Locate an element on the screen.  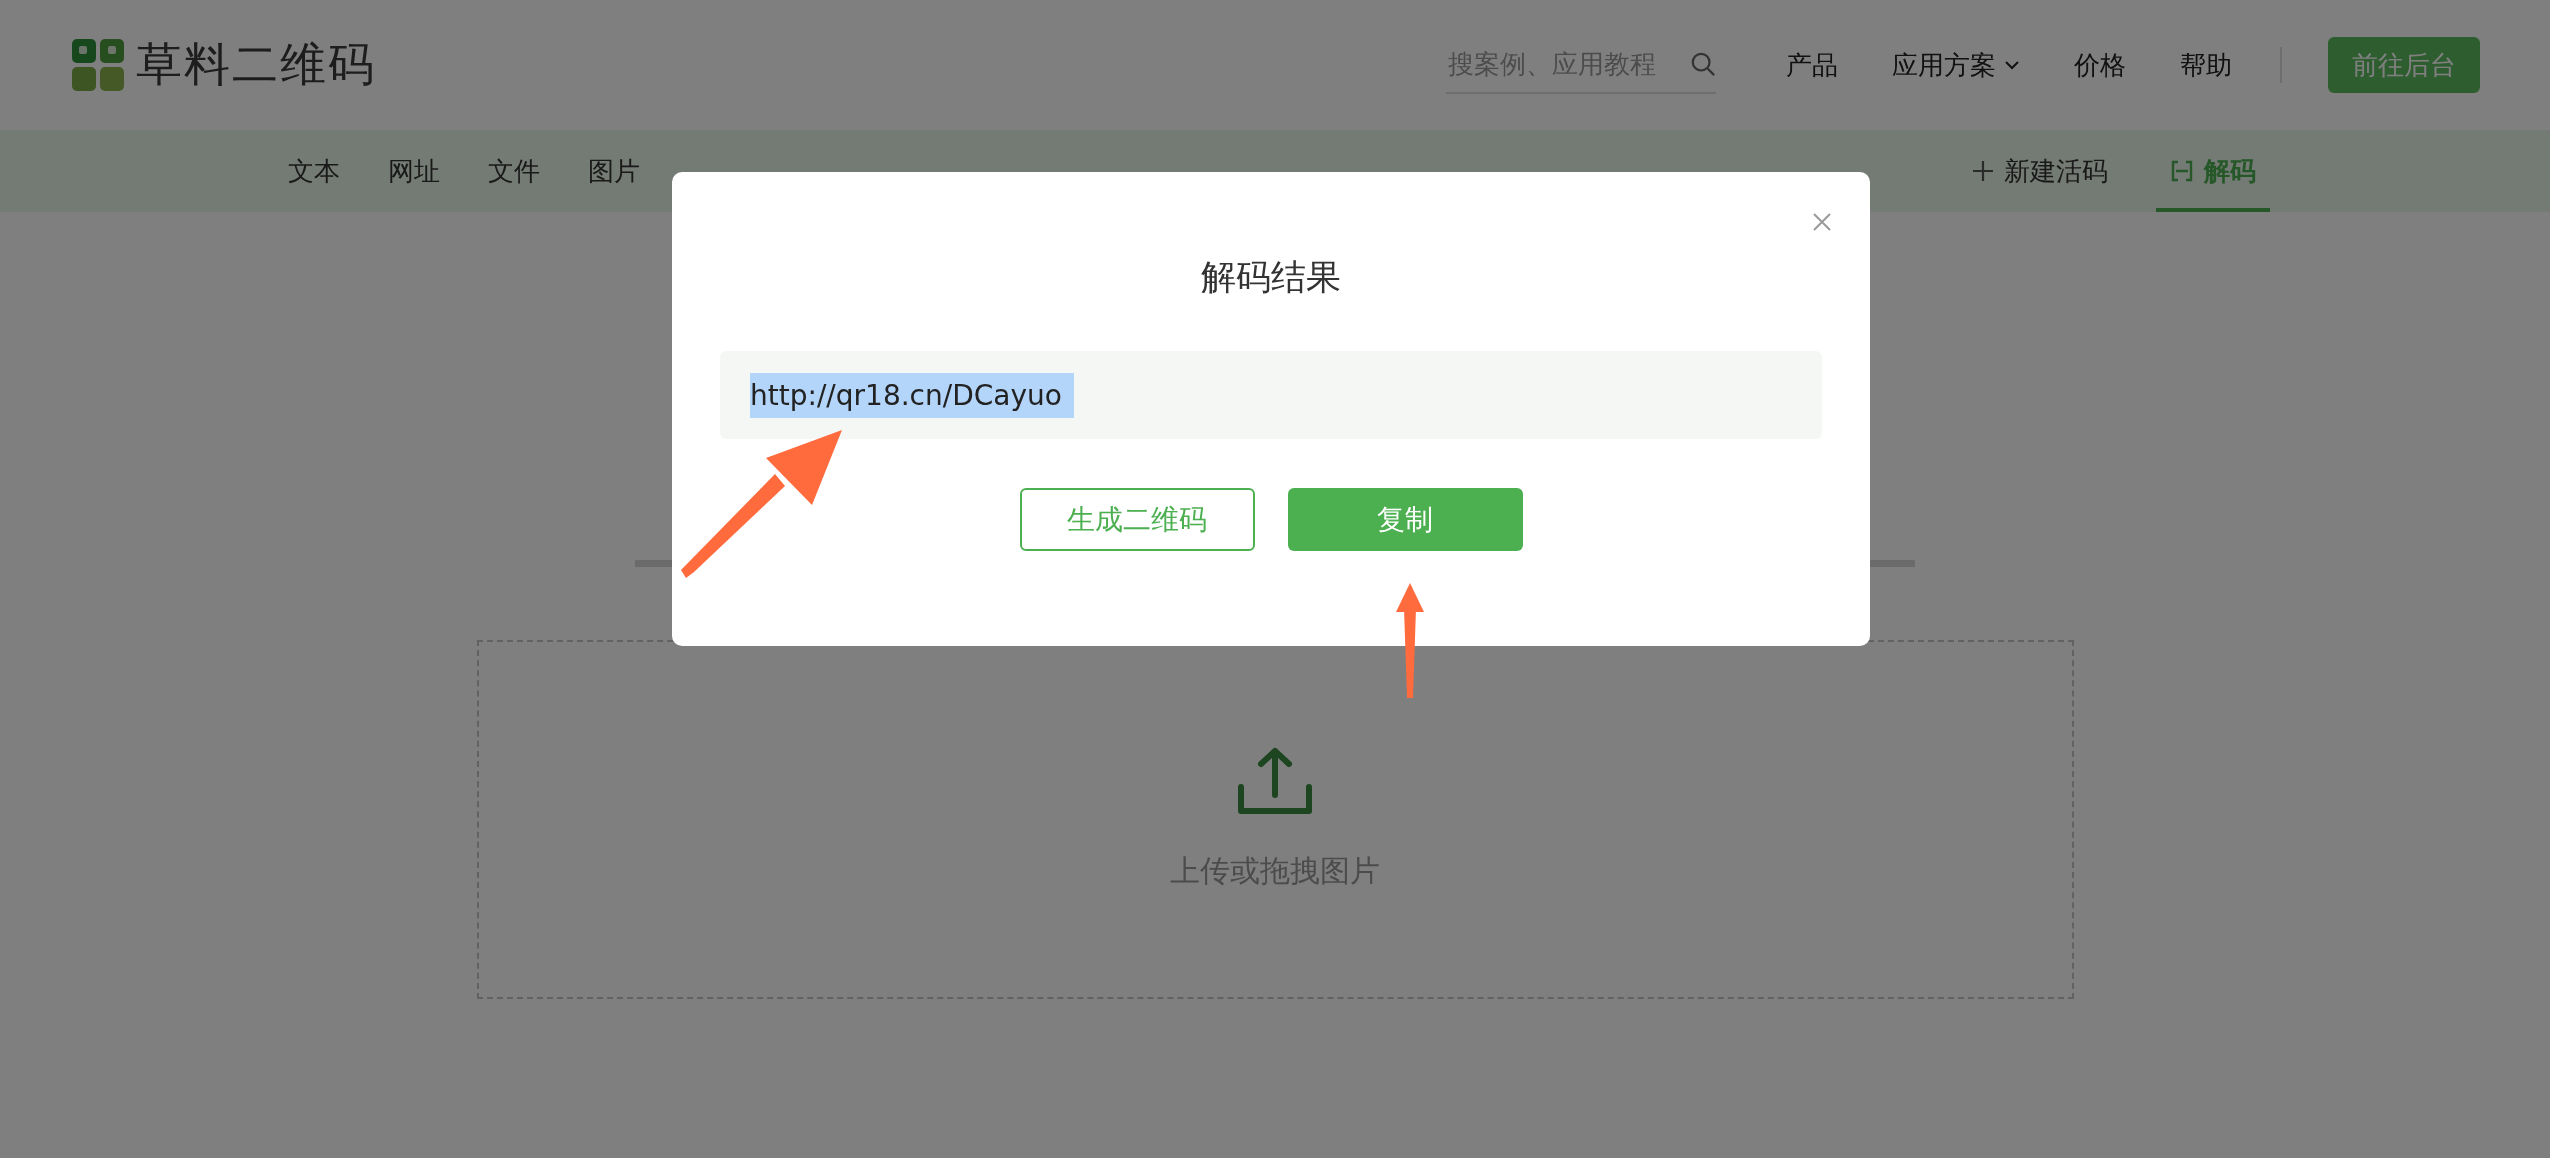
nav-link: 产品 is located at coordinates (1812, 65).